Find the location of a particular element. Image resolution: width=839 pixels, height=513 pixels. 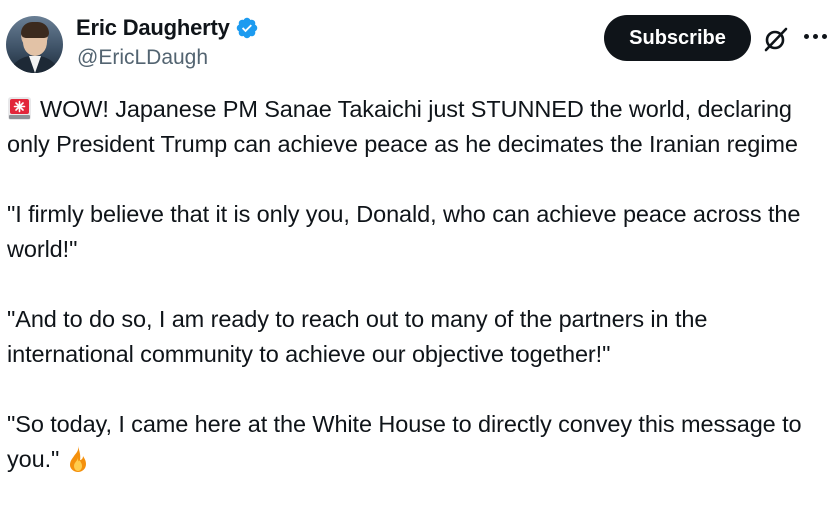

avatar-hair is located at coordinates (35, 30).